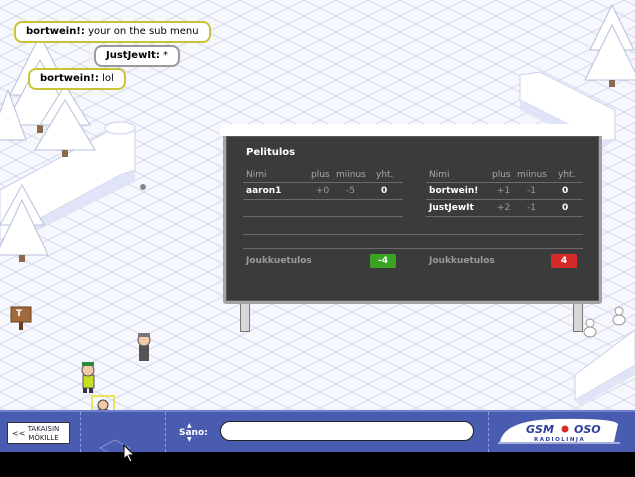  What do you see at coordinates (19, 433) in the screenshot?
I see `double-chevron-left-icon: <<` at bounding box center [19, 433].